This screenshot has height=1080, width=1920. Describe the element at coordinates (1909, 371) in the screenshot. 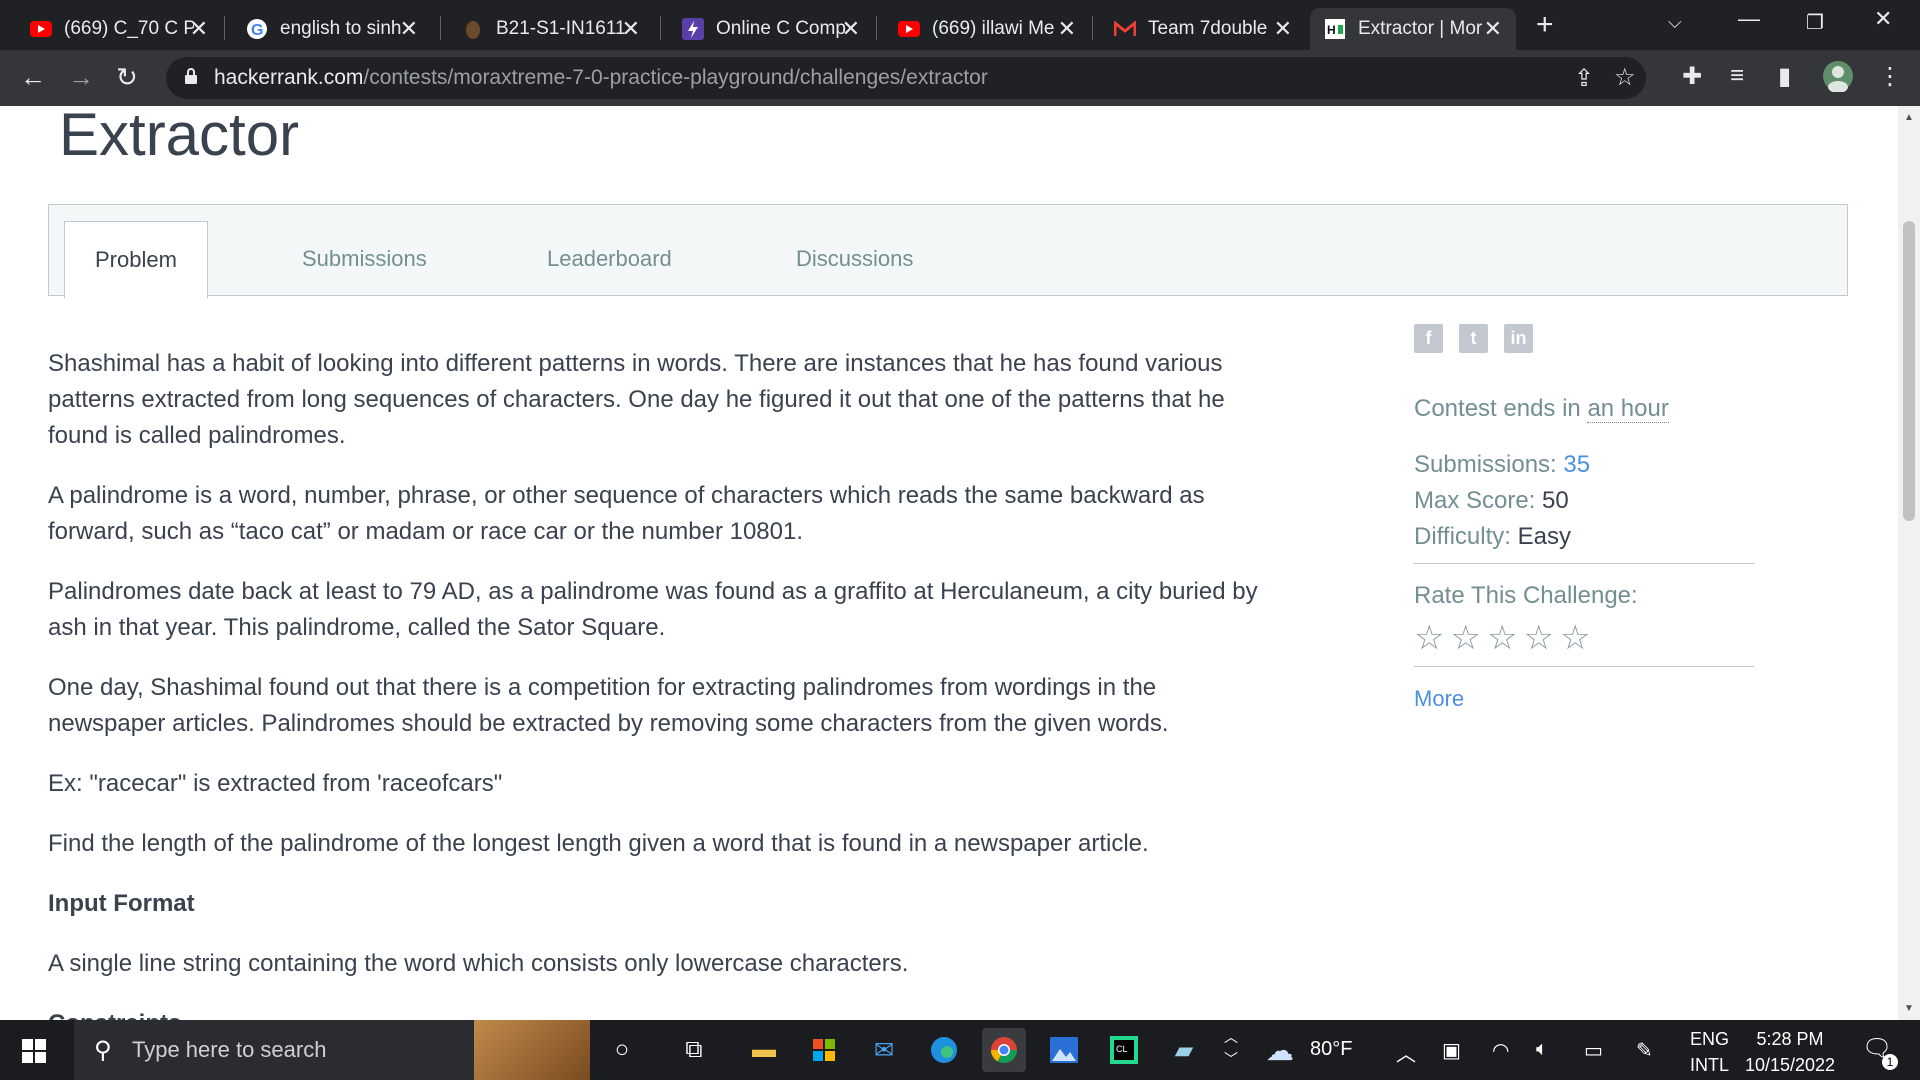

I see `scrollbar-thumb` at that location.